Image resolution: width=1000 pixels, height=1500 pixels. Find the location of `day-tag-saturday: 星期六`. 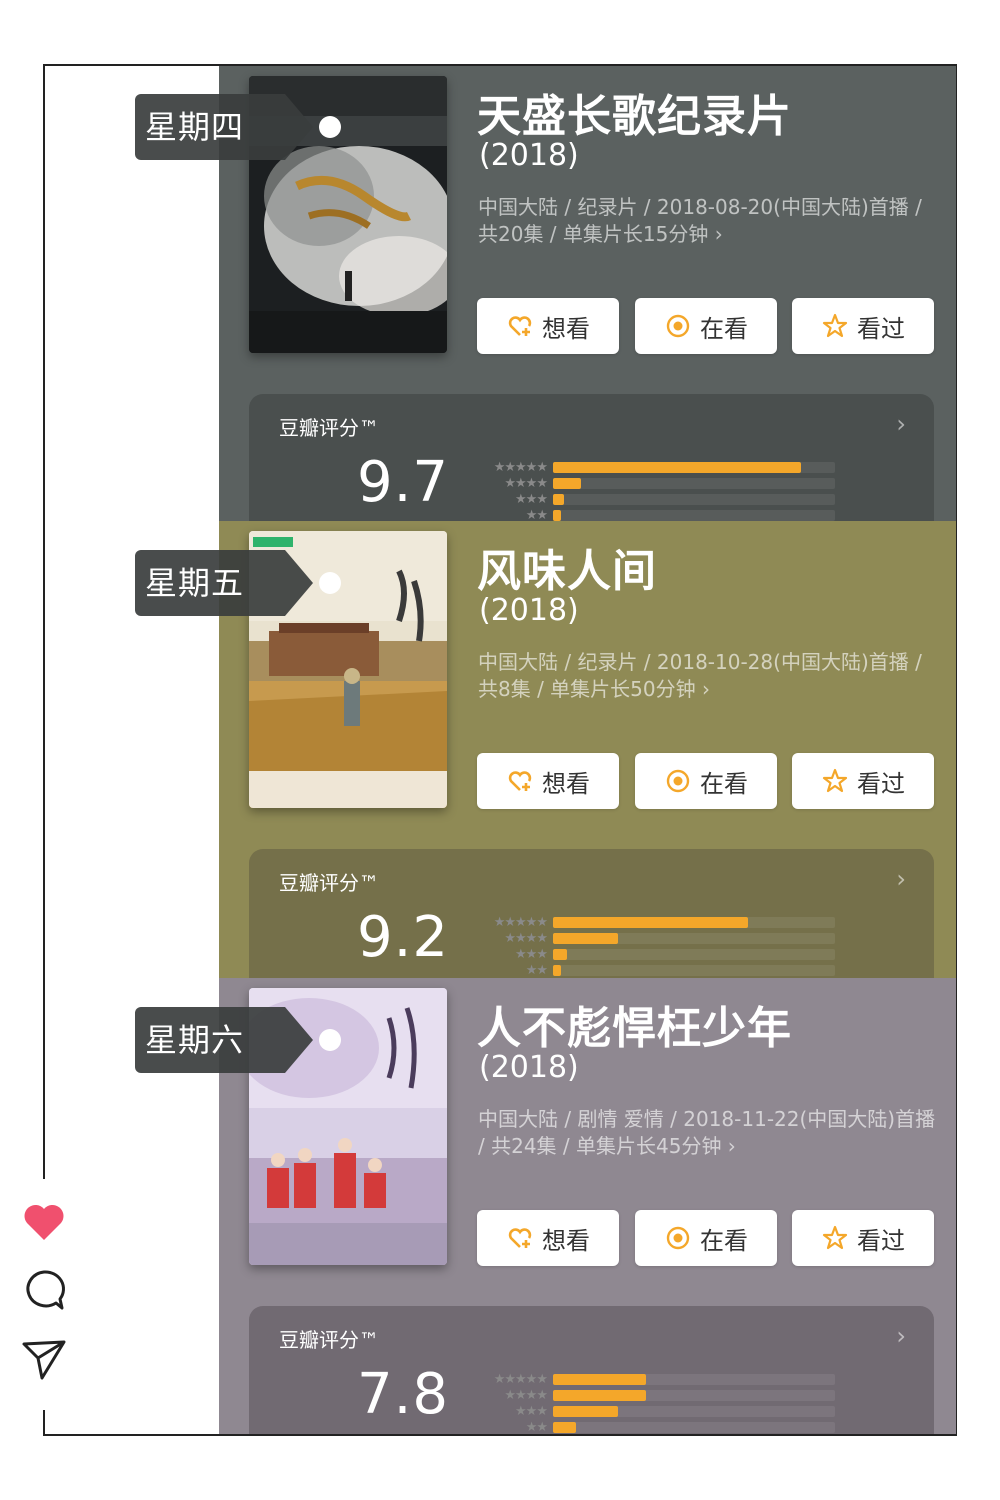

day-tag-saturday: 星期六 is located at coordinates (224, 1040).